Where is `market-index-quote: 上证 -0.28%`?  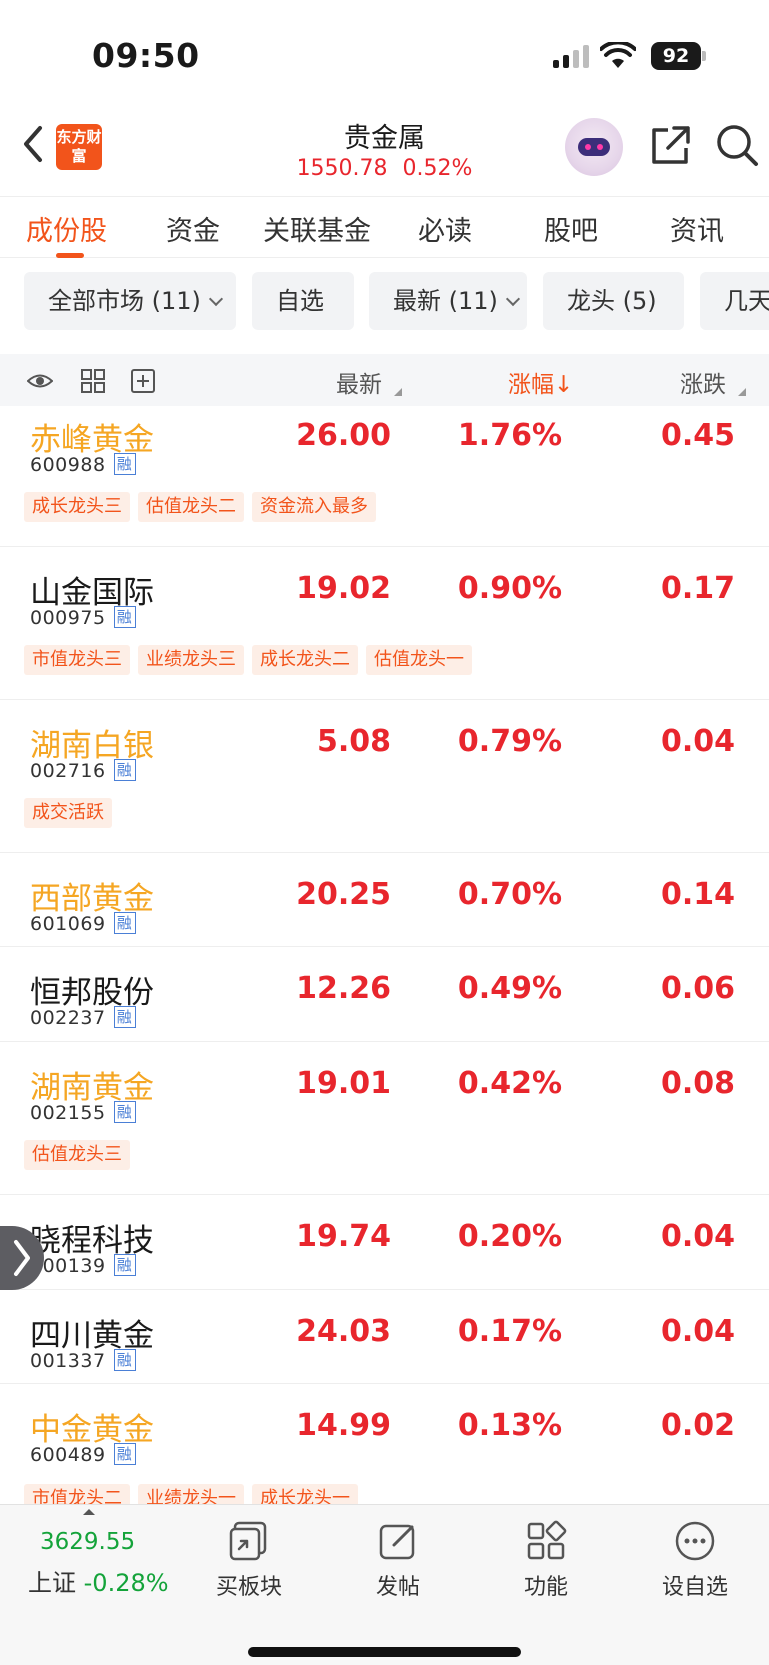 market-index-quote: 上证 -0.28% is located at coordinates (98, 1580).